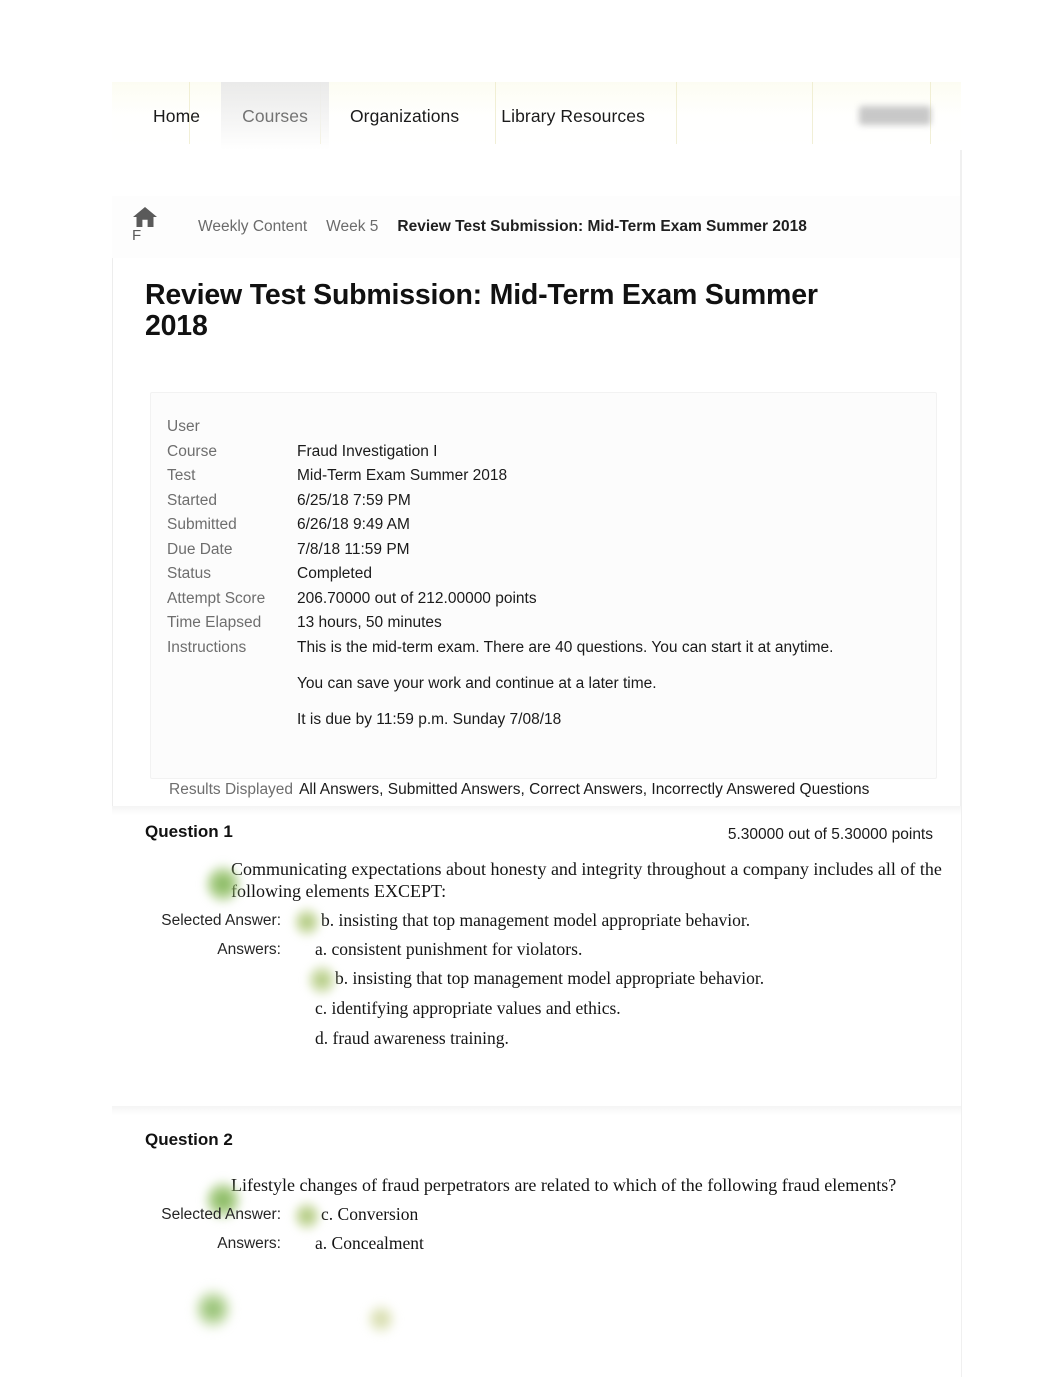 The image size is (1062, 1377). I want to click on nav-item-library-resources: Library Resources, so click(573, 116).